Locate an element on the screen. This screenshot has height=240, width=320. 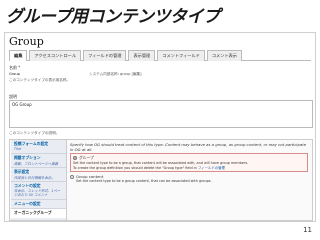
name-help: このコンテンツタイプの表示用名称。 is located at coordinates (40, 80).